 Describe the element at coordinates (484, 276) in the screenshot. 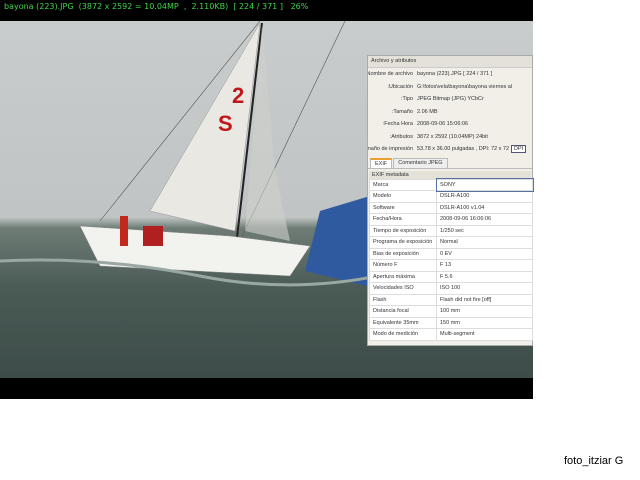

I see `exif-value: F 5.6` at that location.